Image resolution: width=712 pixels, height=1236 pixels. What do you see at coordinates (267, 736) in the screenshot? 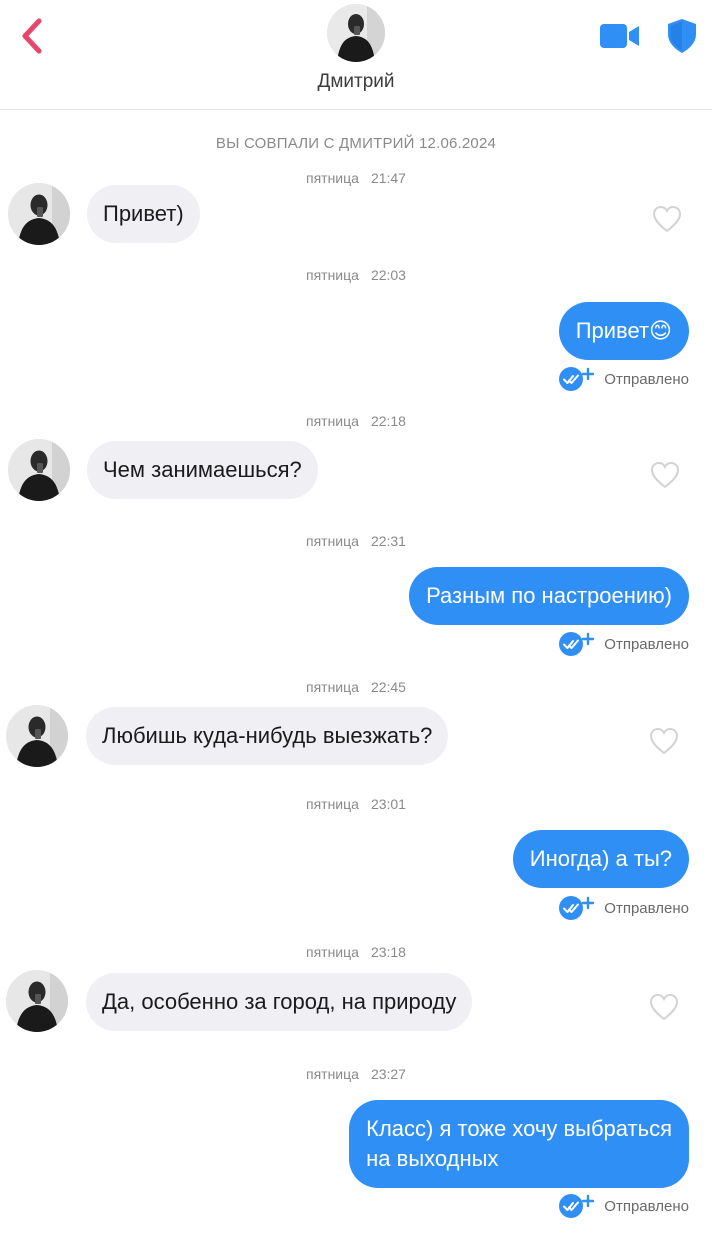
I see `incoming-message-bubble: Любишь куда-нибудь выезжать?` at bounding box center [267, 736].